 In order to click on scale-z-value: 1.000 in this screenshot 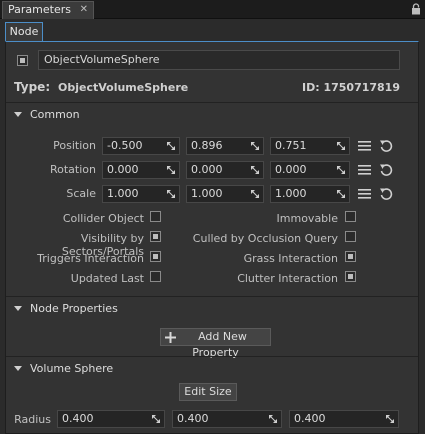, I will do `click(291, 193)`.